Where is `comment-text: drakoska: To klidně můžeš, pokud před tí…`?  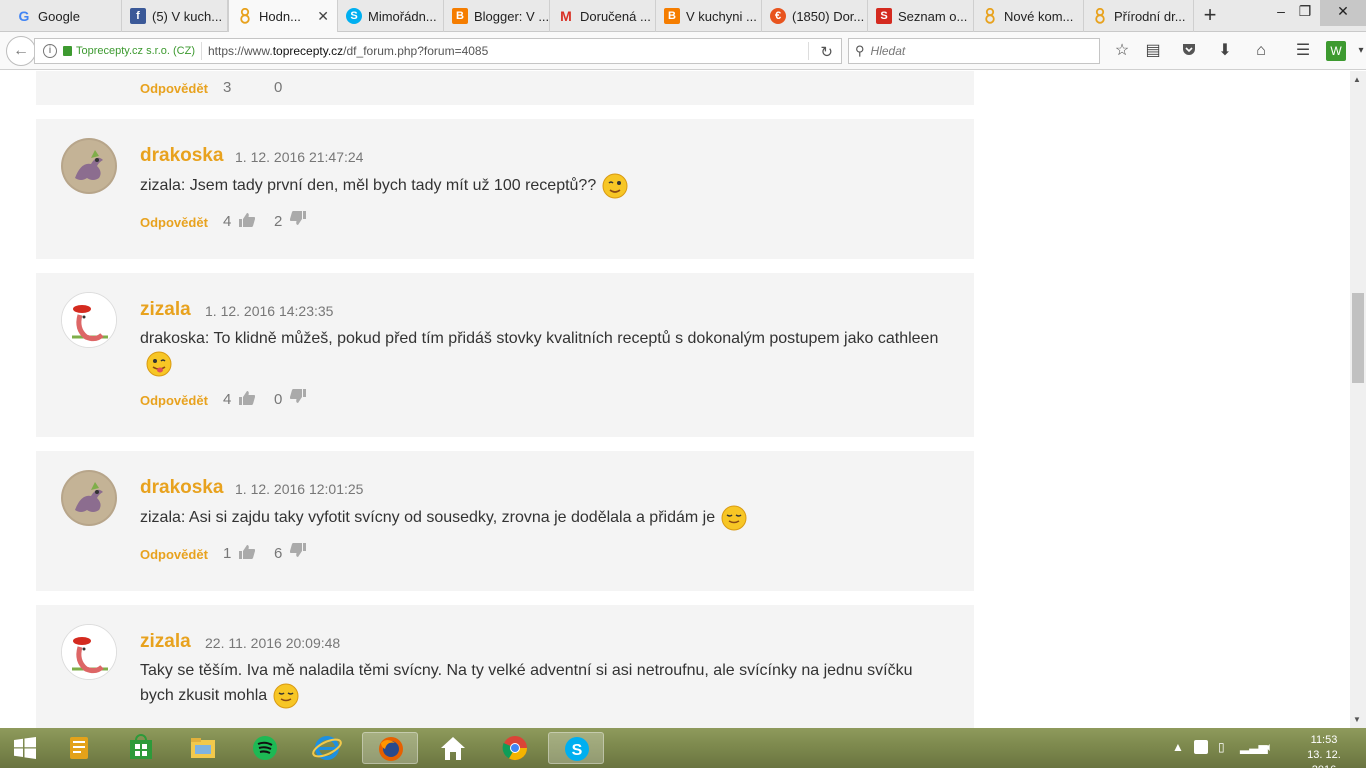
comment-text: drakoska: To klidně můžeš, pokud před tí… is located at coordinates (540, 352).